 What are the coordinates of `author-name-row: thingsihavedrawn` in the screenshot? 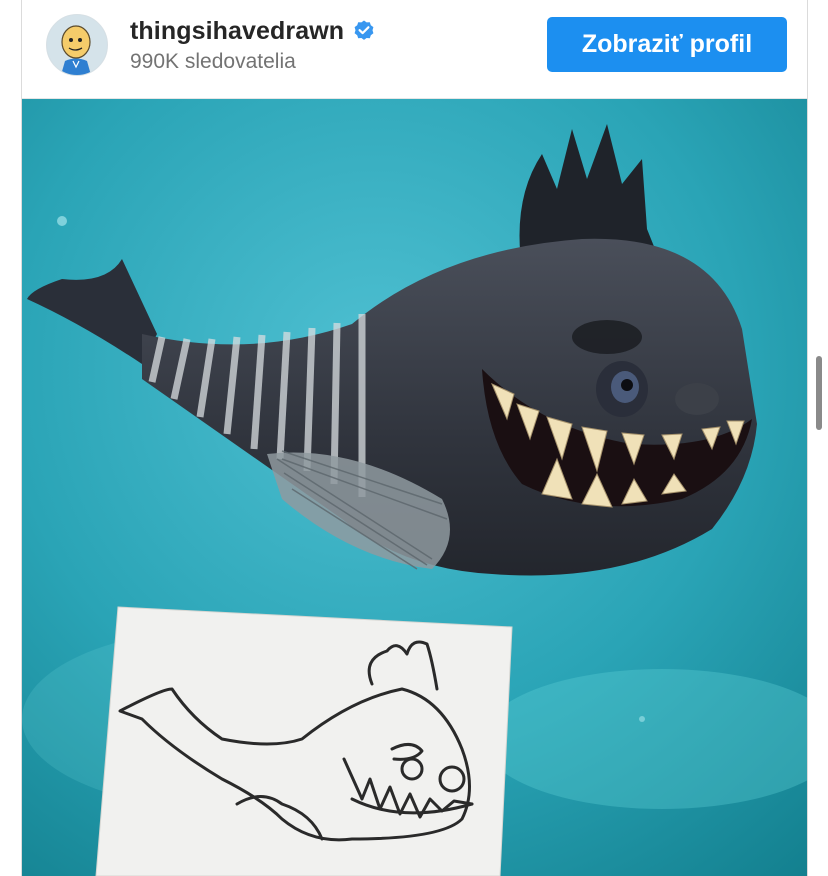 It's located at (253, 31).